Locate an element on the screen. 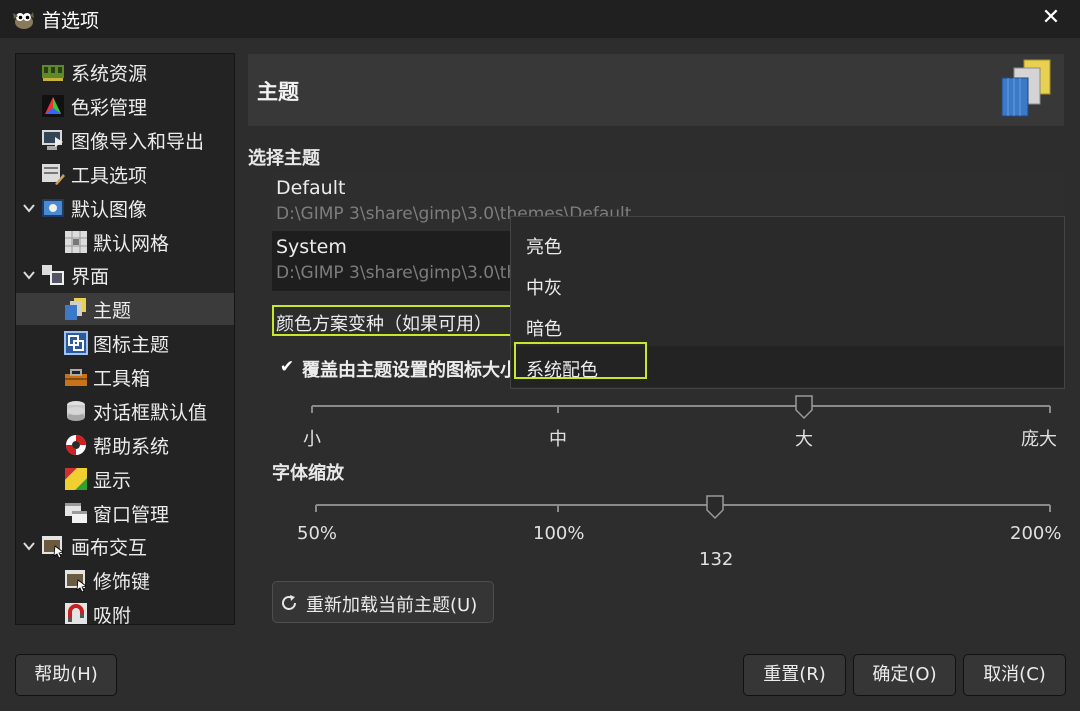  close-button: ✕ is located at coordinates (1051, 19).